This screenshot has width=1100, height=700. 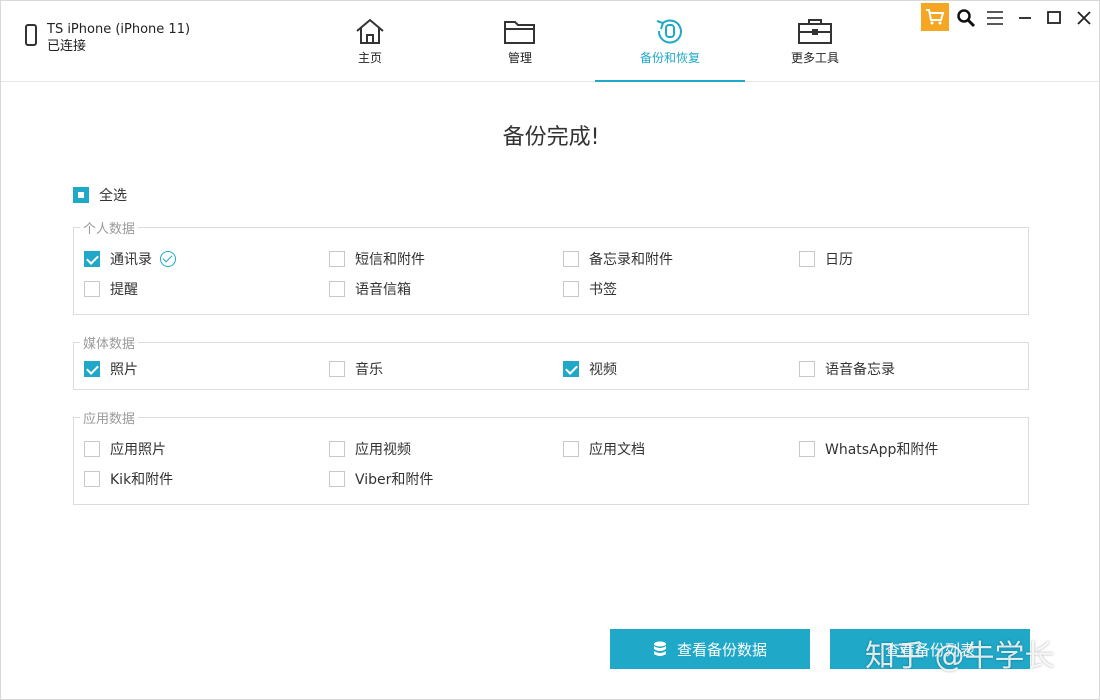 I want to click on item-label: 视频, so click(x=603, y=370).